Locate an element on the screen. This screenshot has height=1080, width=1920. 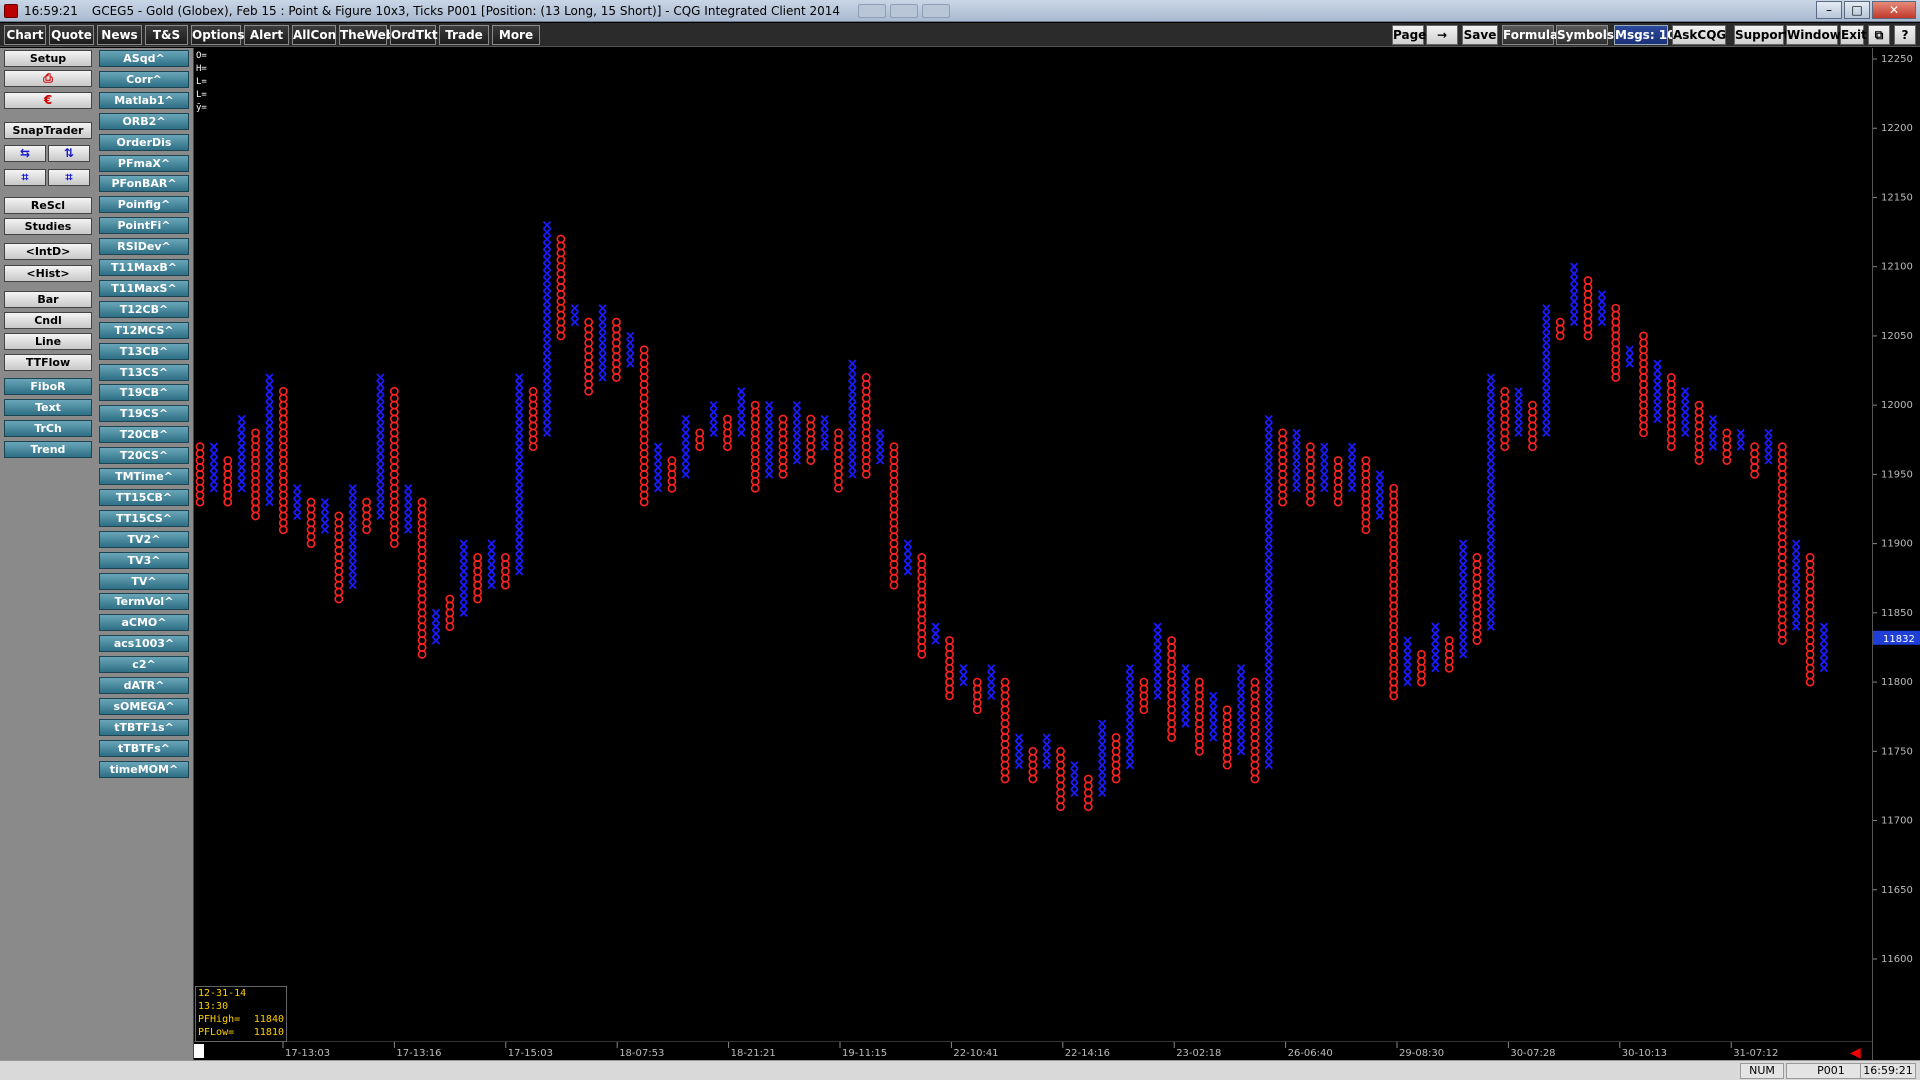
menu-quote: Quote is located at coordinates (71, 35).